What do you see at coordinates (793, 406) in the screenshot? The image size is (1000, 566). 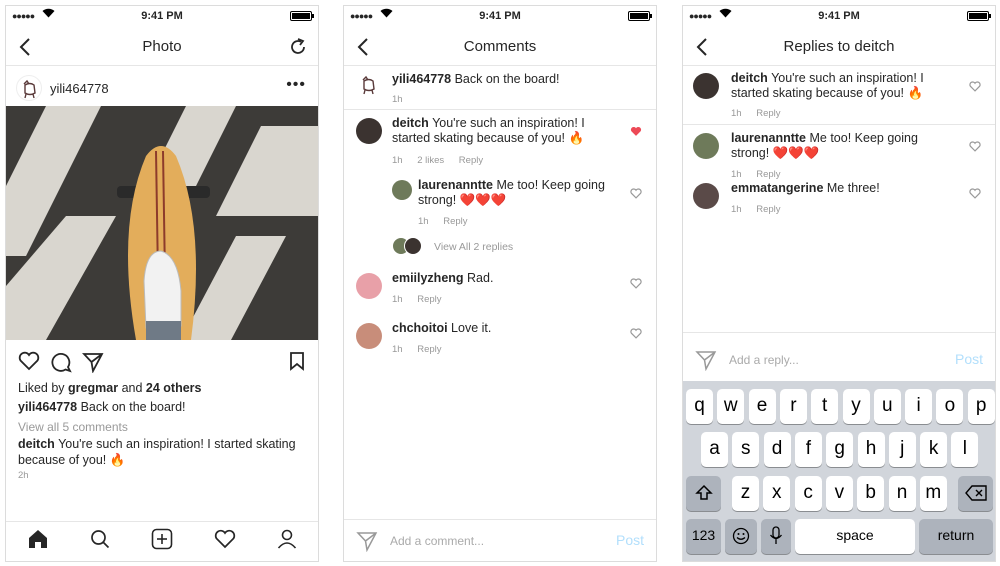 I see `key-r: r` at bounding box center [793, 406].